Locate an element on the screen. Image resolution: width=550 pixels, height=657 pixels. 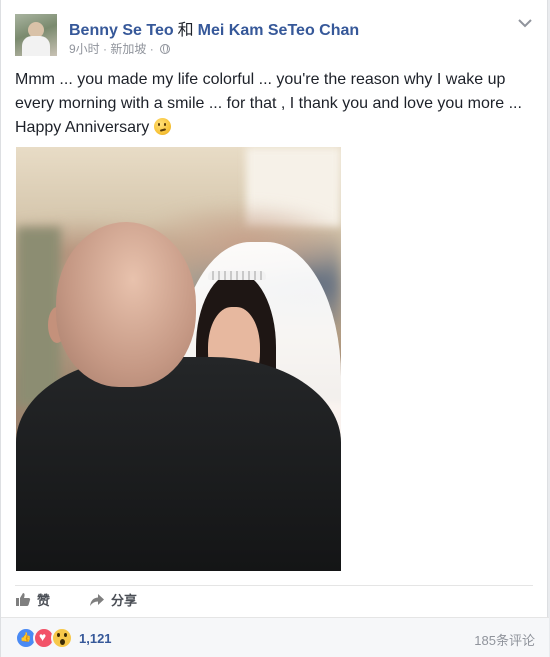
author-avatar is located at coordinates (36, 35).